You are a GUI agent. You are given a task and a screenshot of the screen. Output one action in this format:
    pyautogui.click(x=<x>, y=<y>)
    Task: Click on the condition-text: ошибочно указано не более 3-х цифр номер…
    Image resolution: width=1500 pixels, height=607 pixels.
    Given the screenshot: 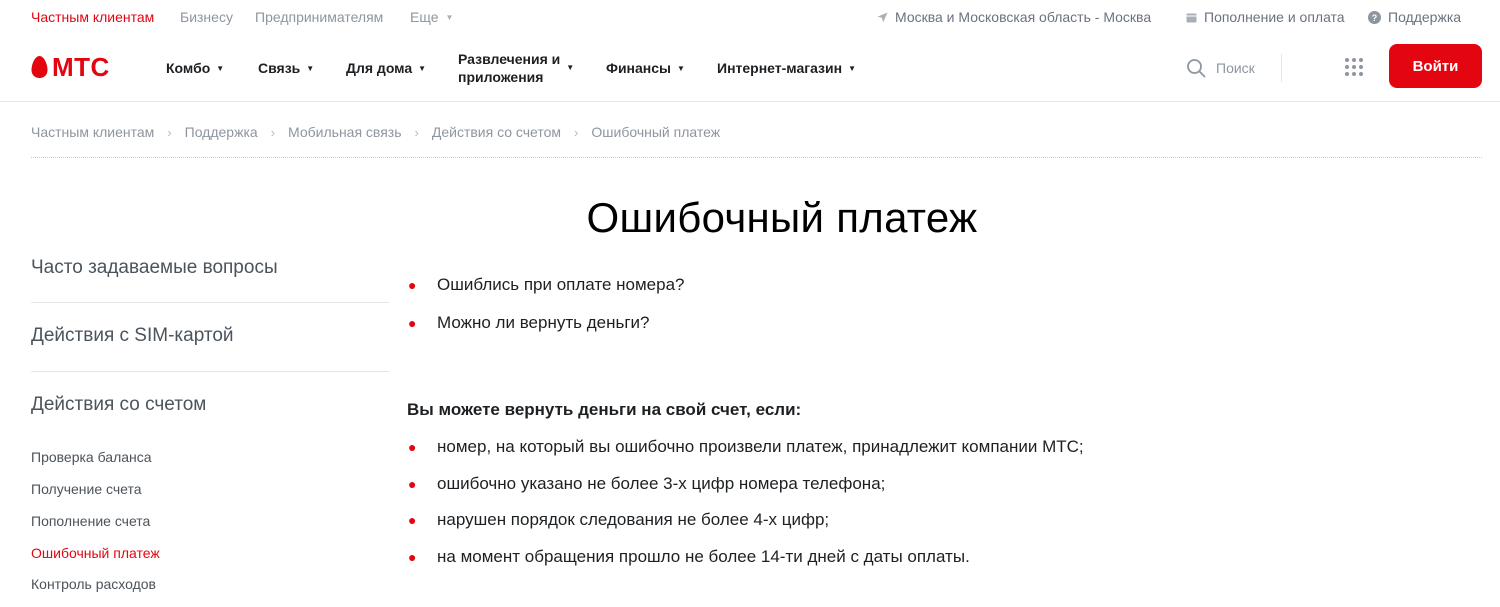 What is the action you would take?
    pyautogui.click(x=661, y=483)
    